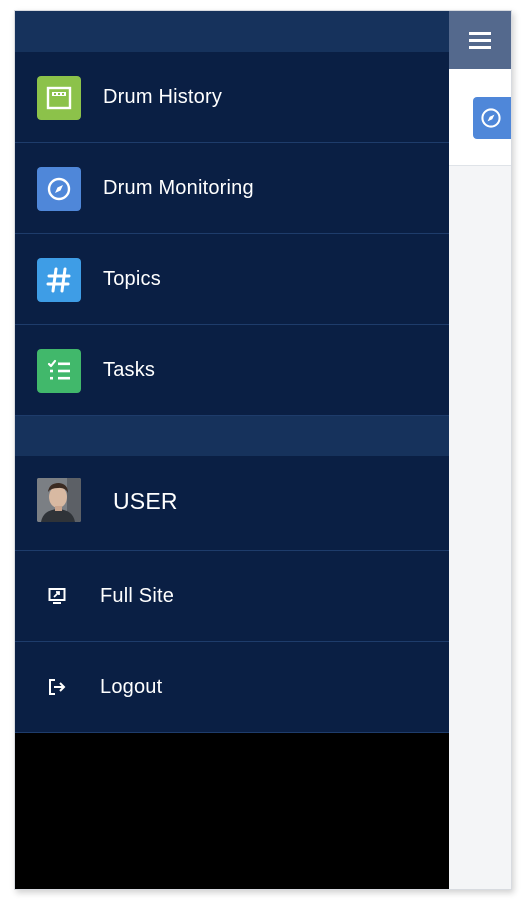  Describe the element at coordinates (59, 500) in the screenshot. I see `user-avatar` at that location.